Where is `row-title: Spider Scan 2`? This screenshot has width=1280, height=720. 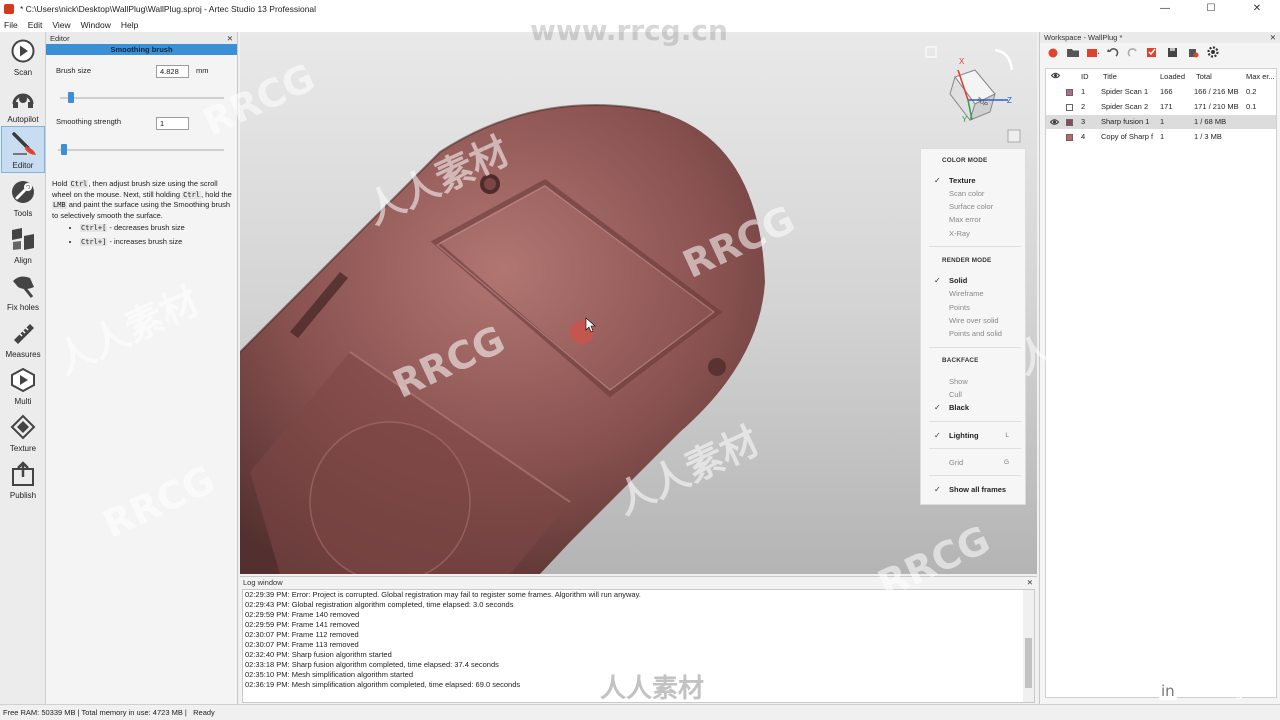
row-title: Spider Scan 2 is located at coordinates (1125, 106).